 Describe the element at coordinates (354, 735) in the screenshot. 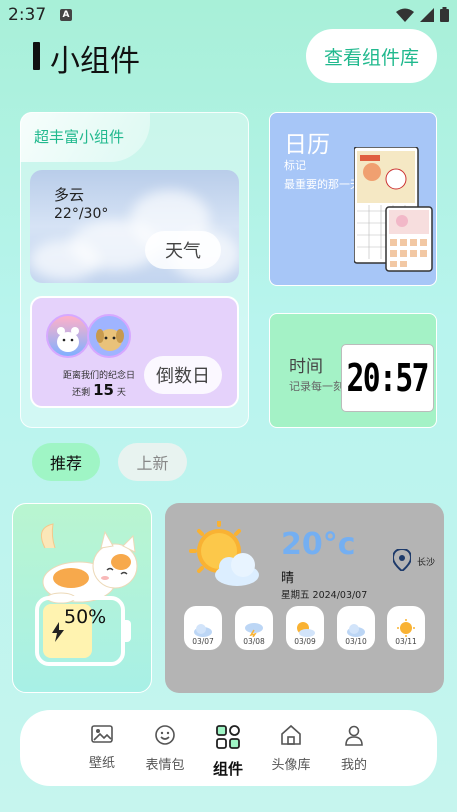

I see `person-icon` at that location.